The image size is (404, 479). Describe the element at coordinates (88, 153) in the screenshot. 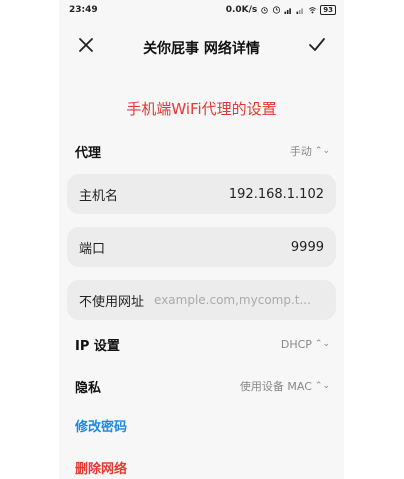

I see `proxy-label: 代理` at that location.